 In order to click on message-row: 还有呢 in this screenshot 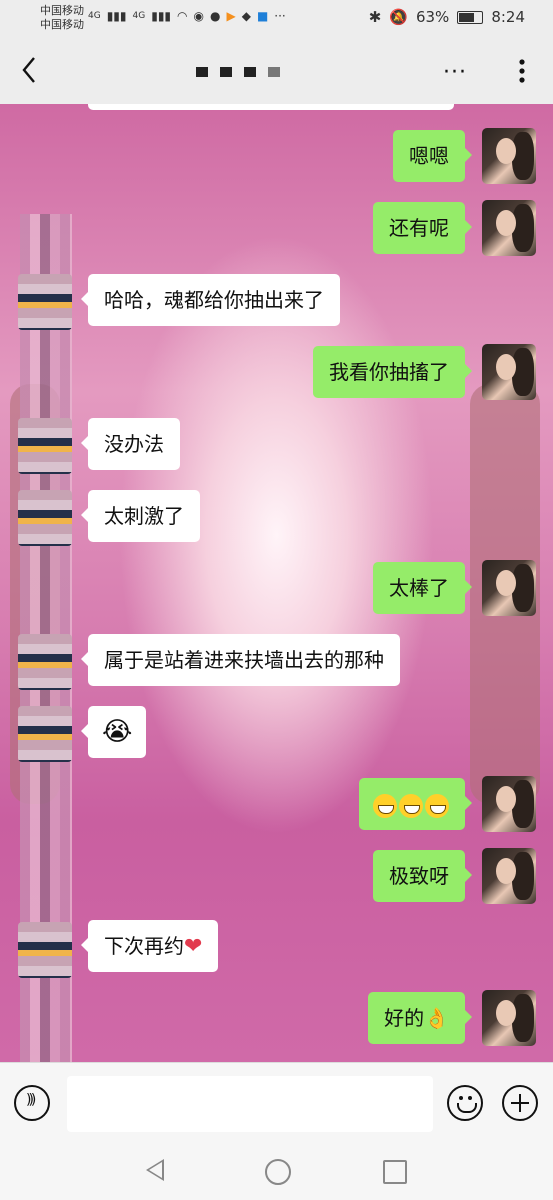, I will do `click(422, 228)`.